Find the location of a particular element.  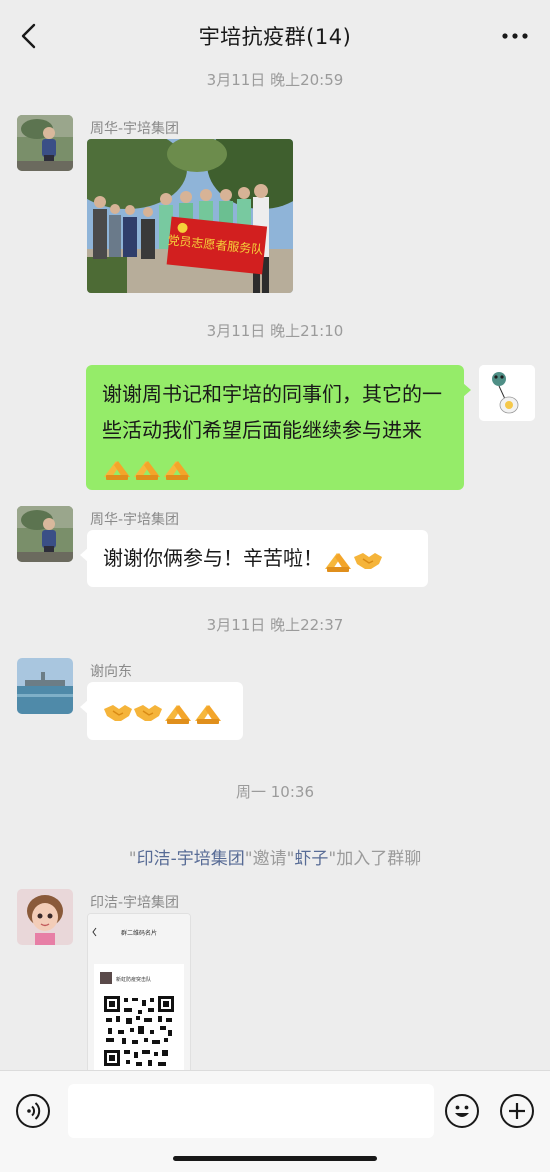

home-indicator is located at coordinates (275, 1158).